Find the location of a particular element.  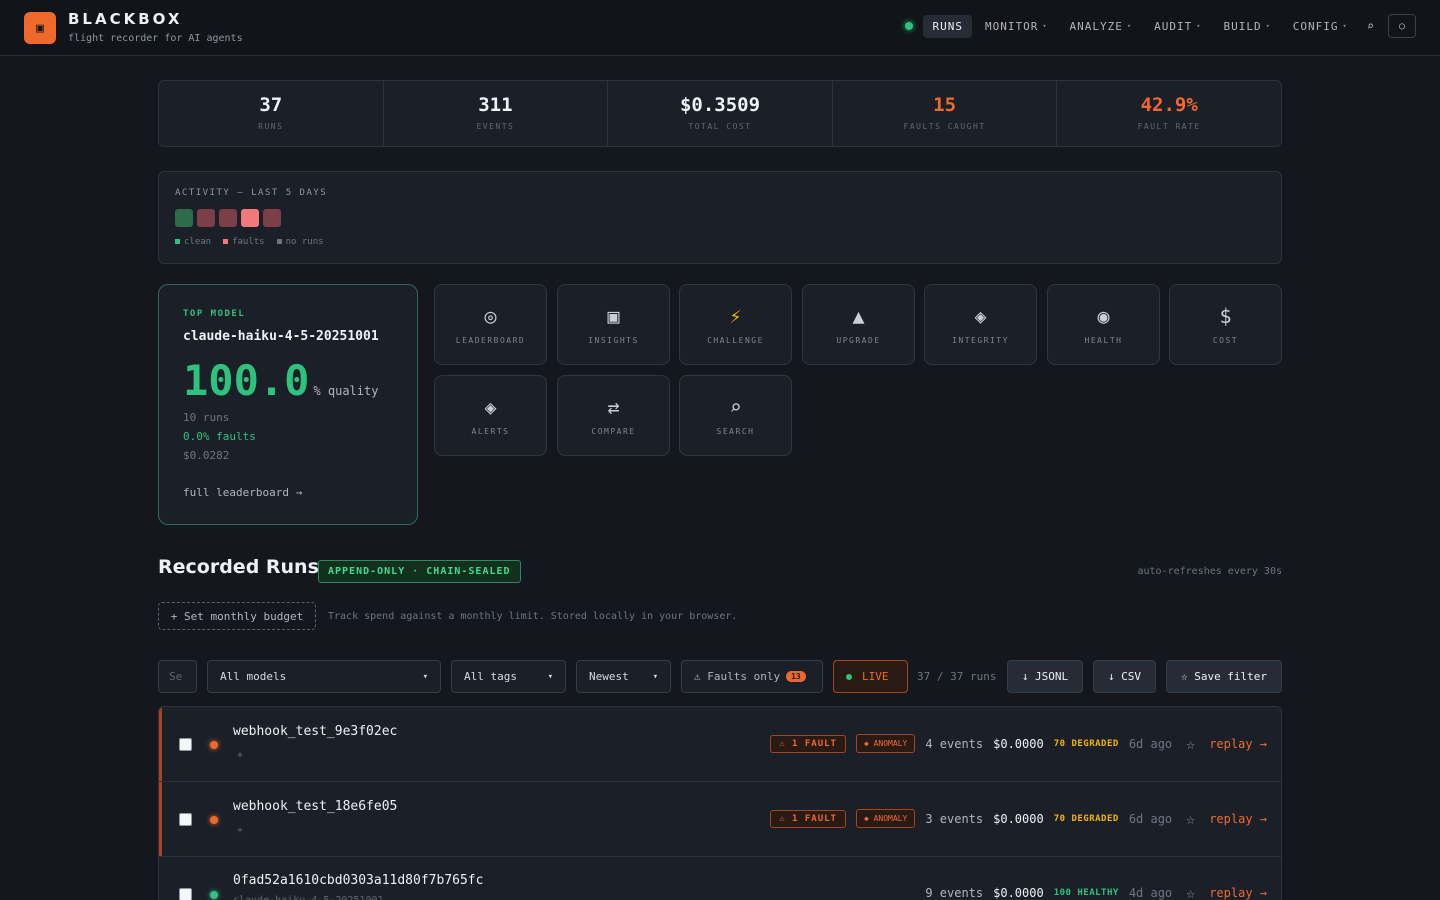

stat-label: EVENTS is located at coordinates (495, 126).